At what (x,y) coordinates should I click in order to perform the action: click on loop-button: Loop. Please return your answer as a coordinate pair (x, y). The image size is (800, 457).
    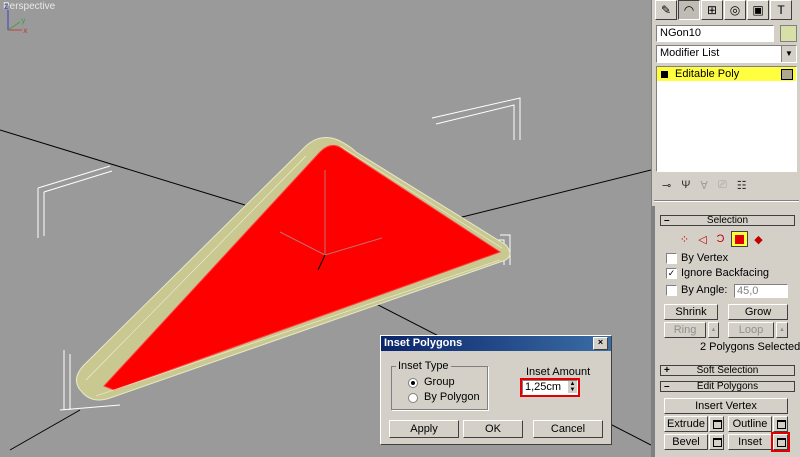
    Looking at the image, I should click on (751, 330).